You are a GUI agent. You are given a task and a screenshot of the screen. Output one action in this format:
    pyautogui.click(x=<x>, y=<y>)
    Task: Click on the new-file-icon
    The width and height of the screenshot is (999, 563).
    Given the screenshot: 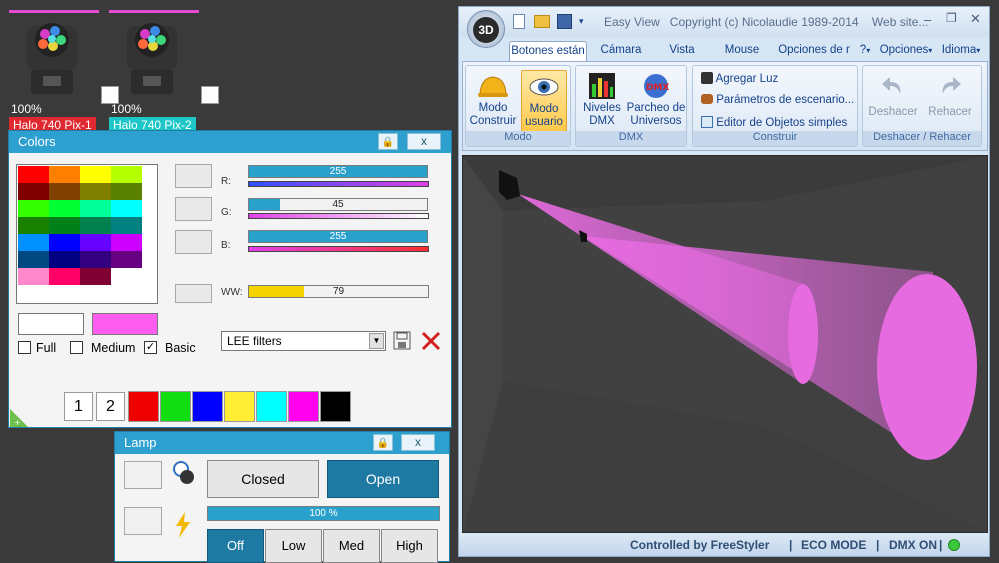 What is the action you would take?
    pyautogui.click(x=519, y=21)
    